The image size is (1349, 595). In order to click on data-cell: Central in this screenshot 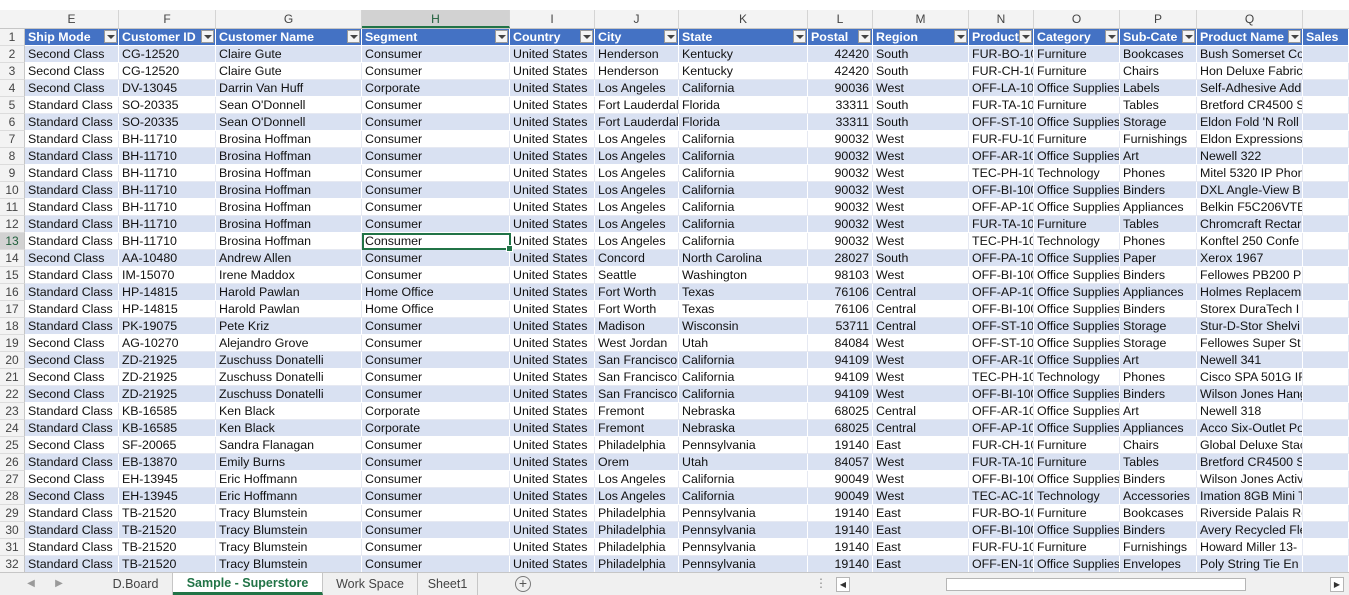, I will do `click(921, 292)`.